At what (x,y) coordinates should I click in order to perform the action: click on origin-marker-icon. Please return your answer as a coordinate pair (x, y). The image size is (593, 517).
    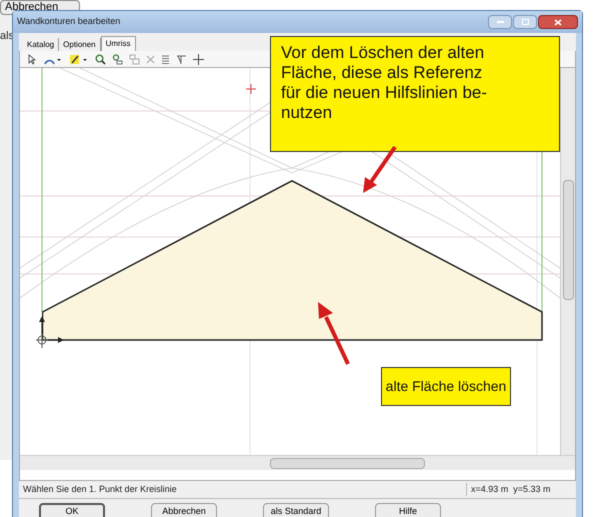
    Looking at the image, I should click on (251, 89).